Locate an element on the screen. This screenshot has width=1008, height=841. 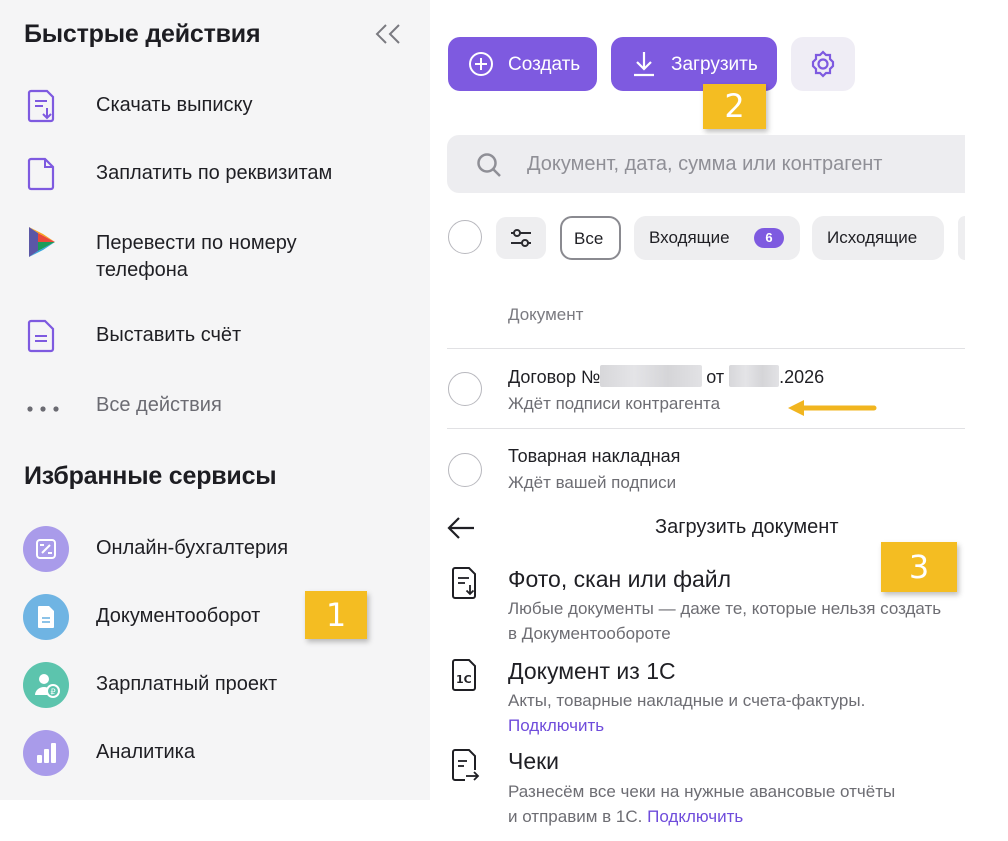
connect-receipts-link: Подключить is located at coordinates (695, 816).